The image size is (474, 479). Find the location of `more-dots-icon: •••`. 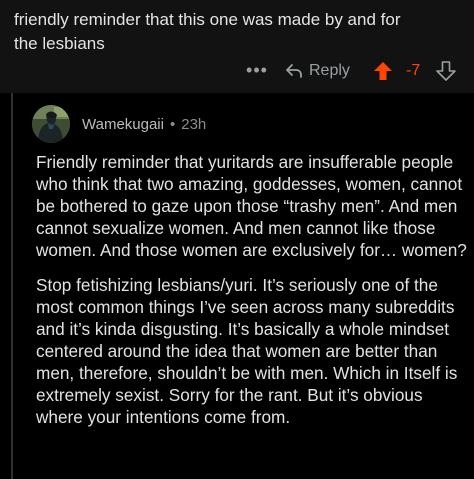

more-dots-icon: ••• is located at coordinates (257, 70).